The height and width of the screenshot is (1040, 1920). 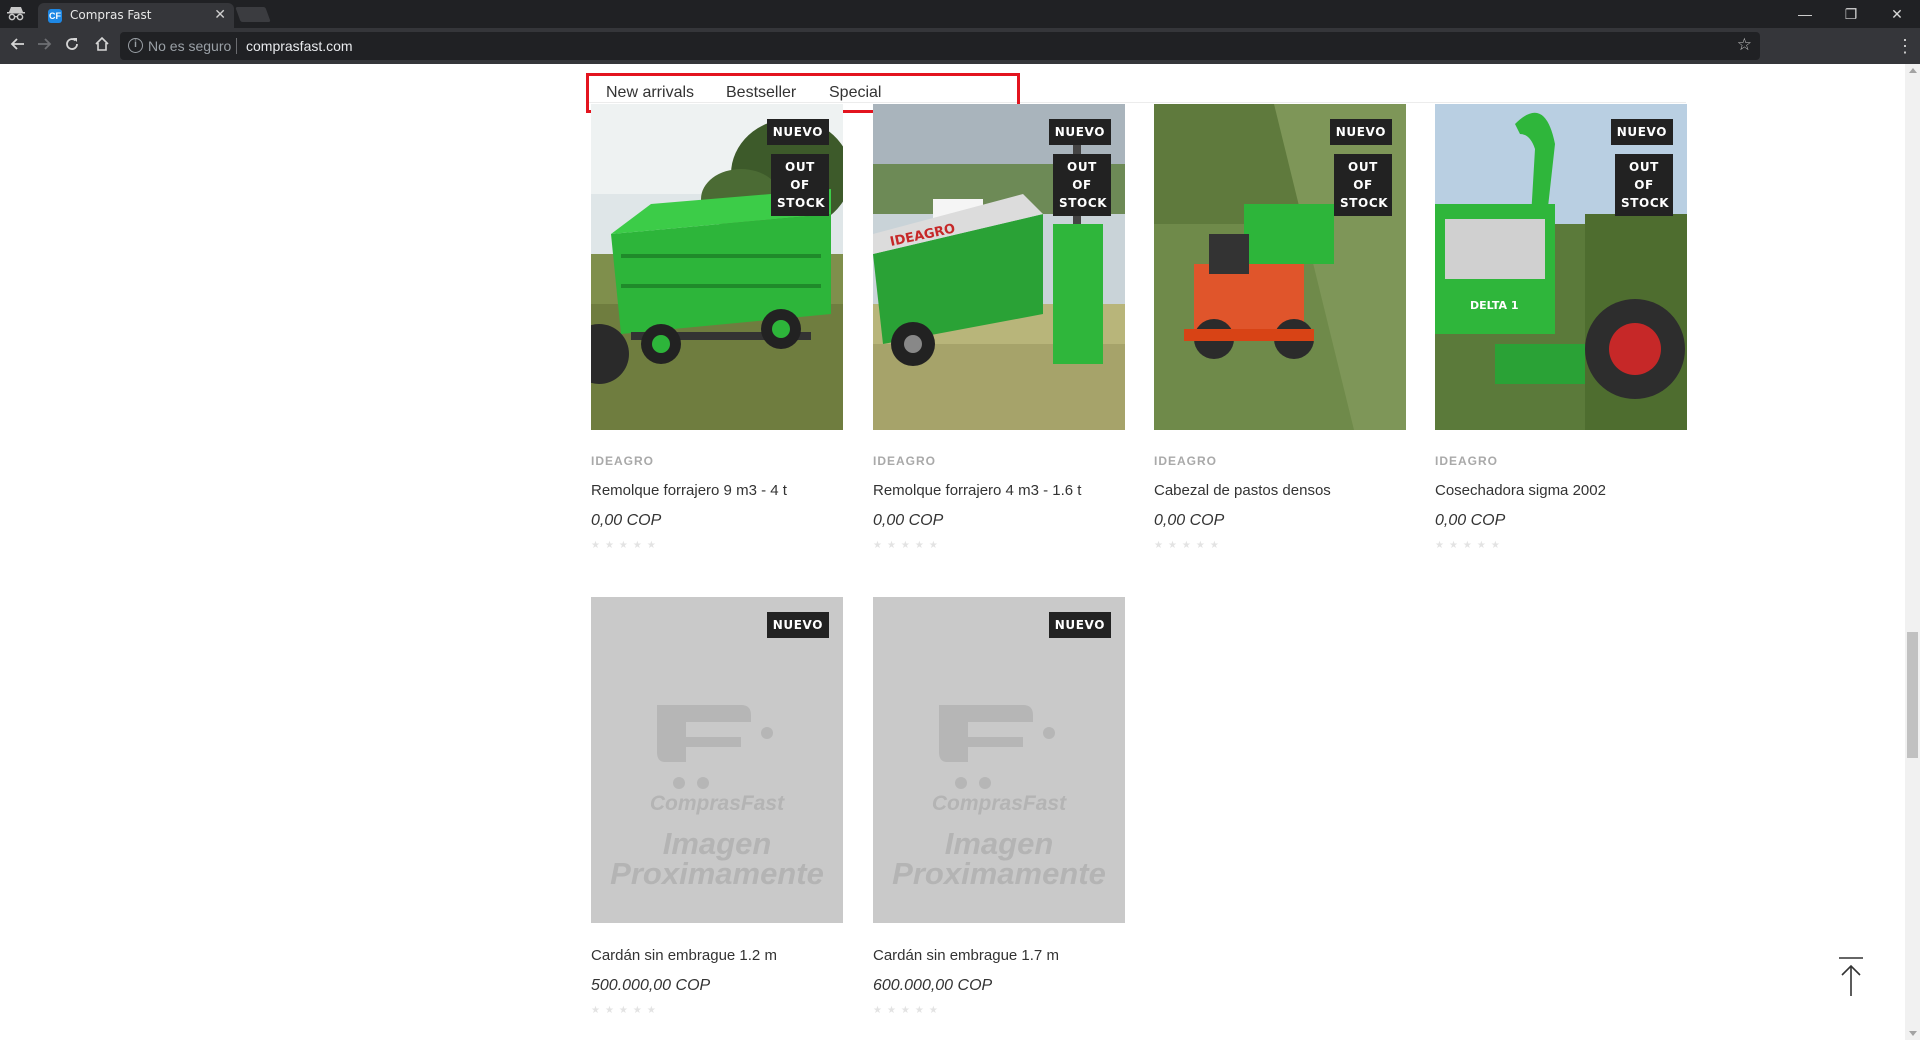 I want to click on forward-arrow-icon, so click(x=44, y=46).